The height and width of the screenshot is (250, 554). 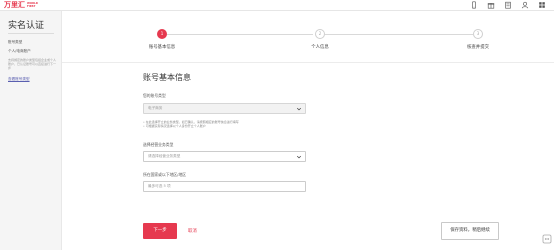 What do you see at coordinates (478, 47) in the screenshot?
I see `step-3-label: 核查并提交` at bounding box center [478, 47].